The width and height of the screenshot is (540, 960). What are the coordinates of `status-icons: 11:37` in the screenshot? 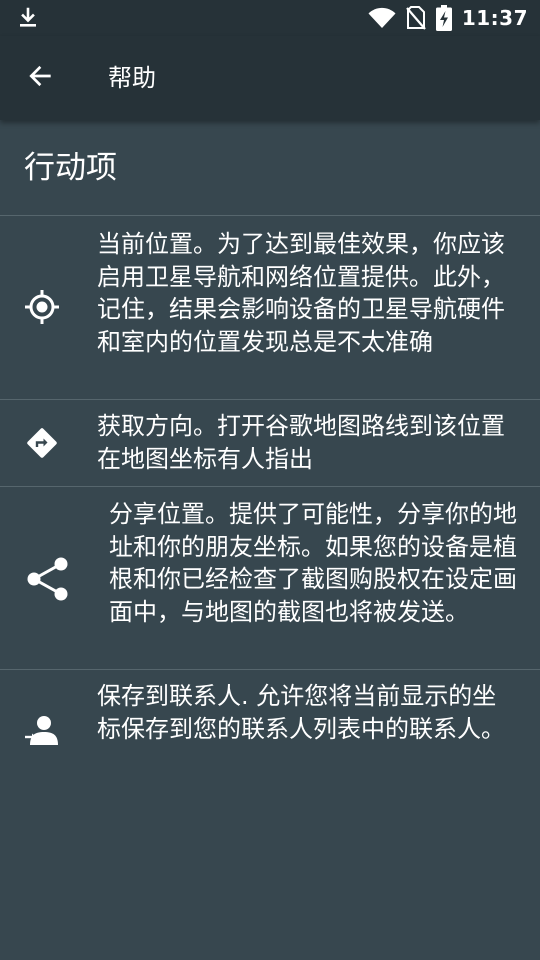 It's located at (448, 18).